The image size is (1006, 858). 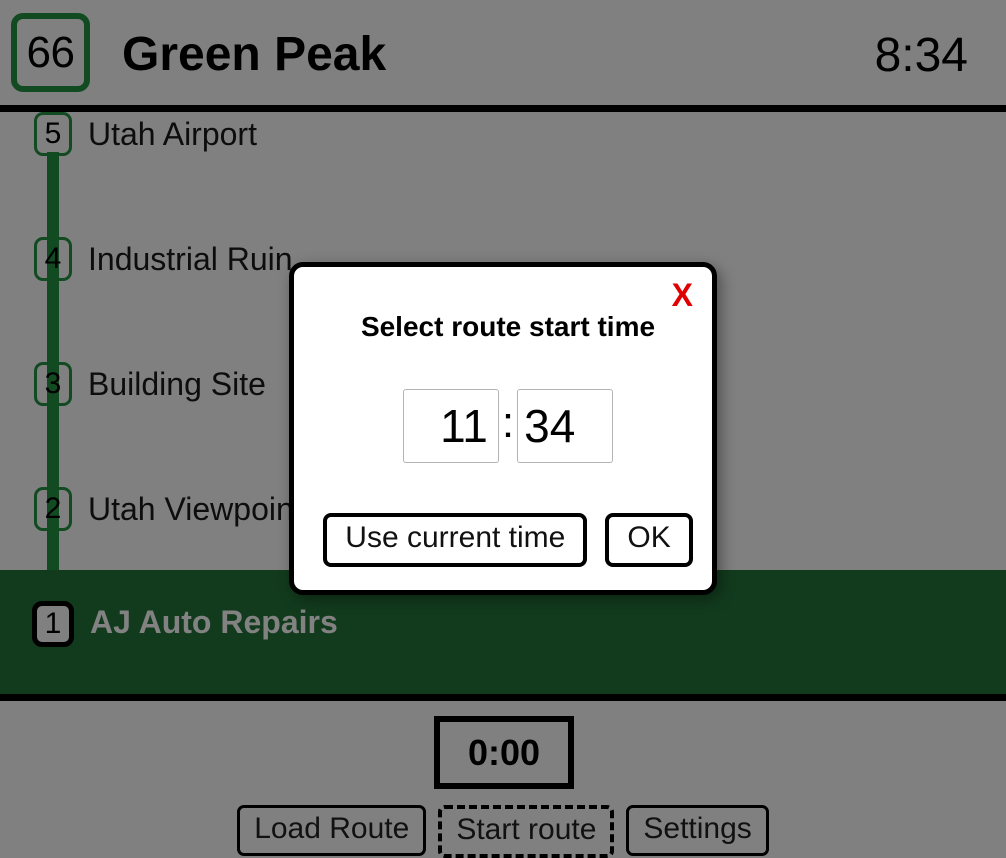 What do you see at coordinates (190, 259) in the screenshot?
I see `stop-name-label: Industrial Ruin` at bounding box center [190, 259].